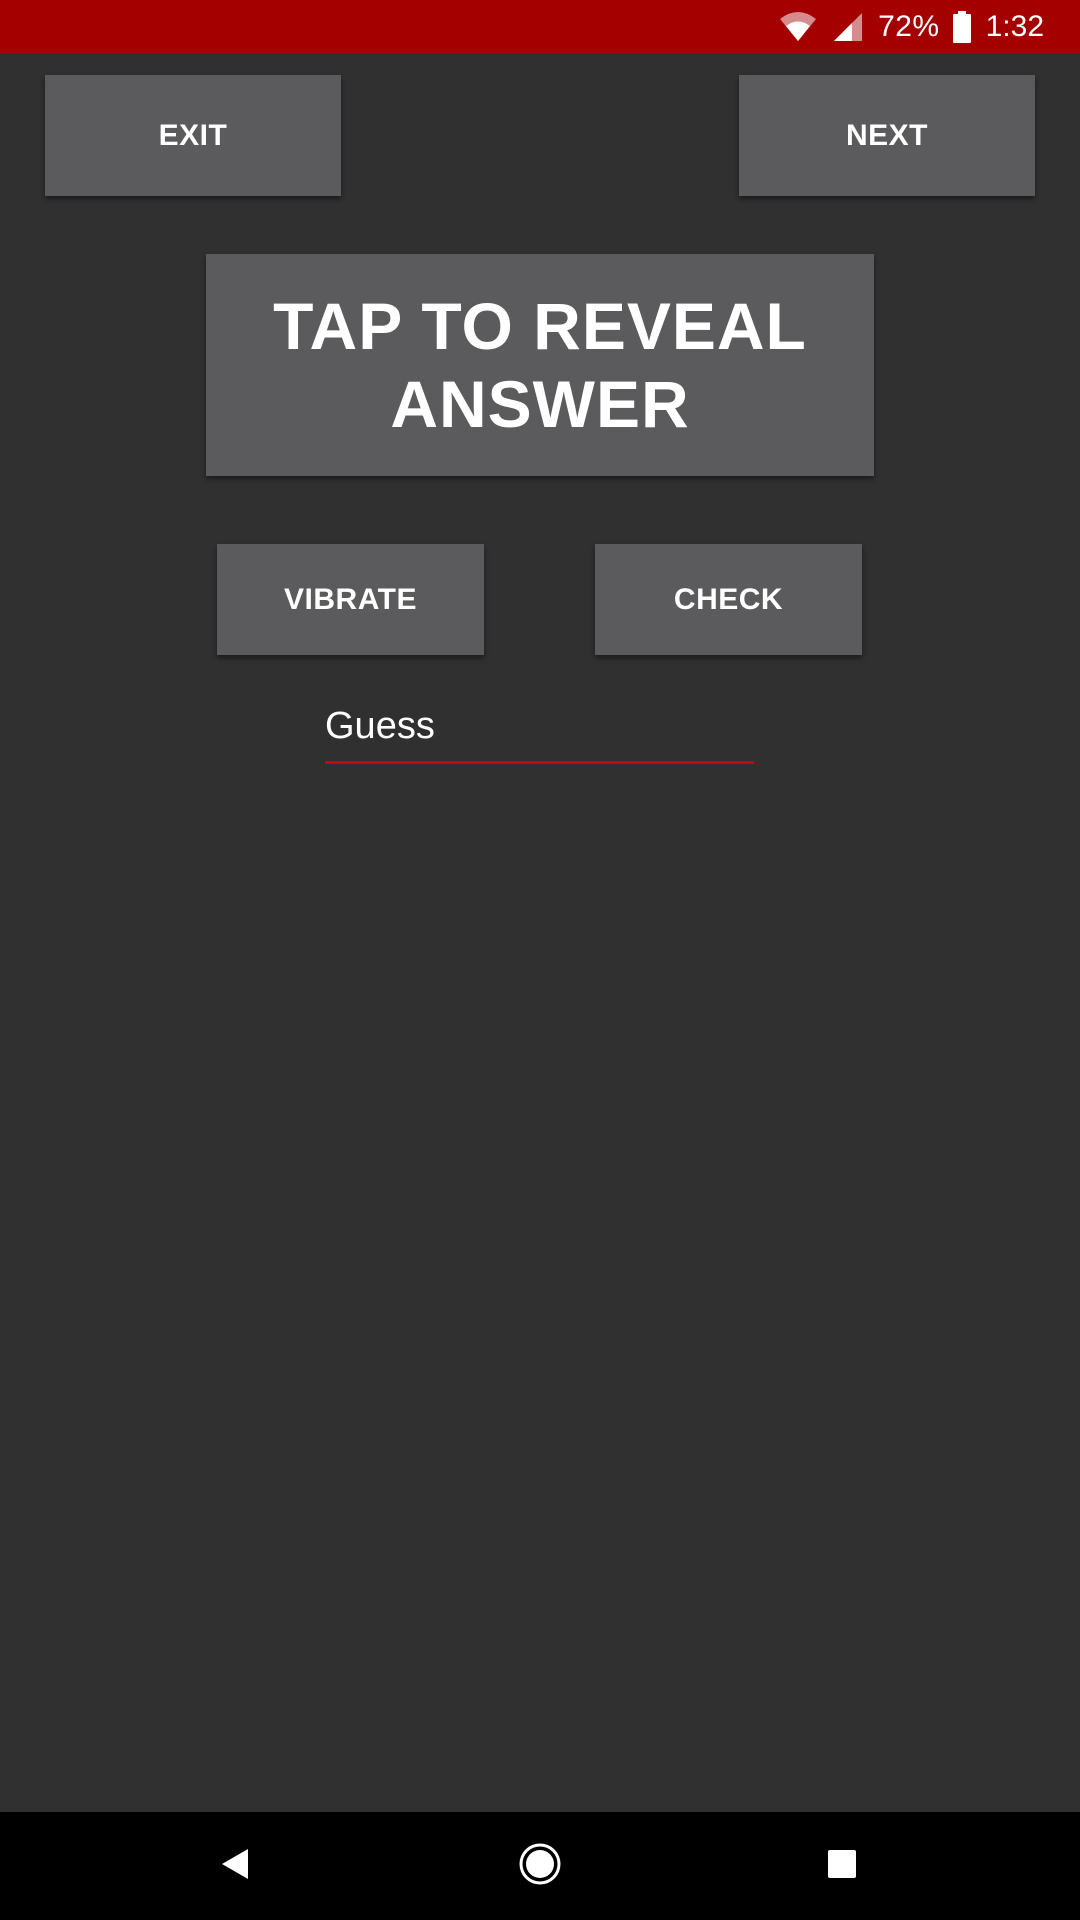 This screenshot has width=1080, height=1920. What do you see at coordinates (728, 599) in the screenshot?
I see `check-button: CHECK` at bounding box center [728, 599].